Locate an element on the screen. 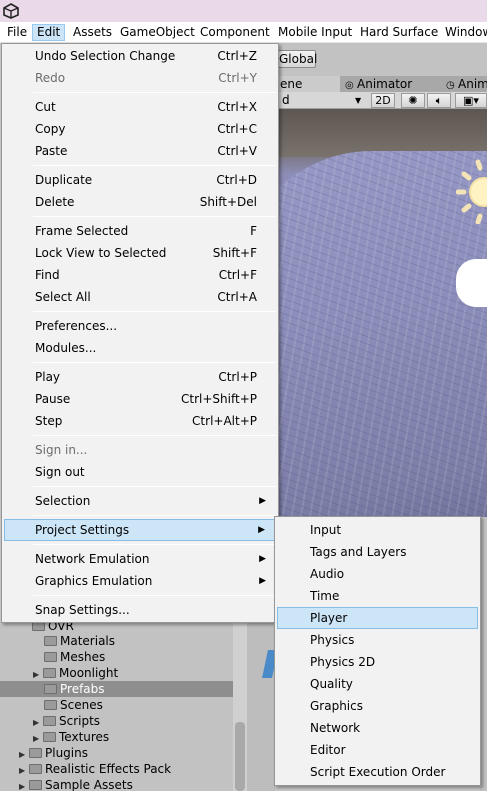 The height and width of the screenshot is (791, 487). submenu-item-input: Input is located at coordinates (377, 530).